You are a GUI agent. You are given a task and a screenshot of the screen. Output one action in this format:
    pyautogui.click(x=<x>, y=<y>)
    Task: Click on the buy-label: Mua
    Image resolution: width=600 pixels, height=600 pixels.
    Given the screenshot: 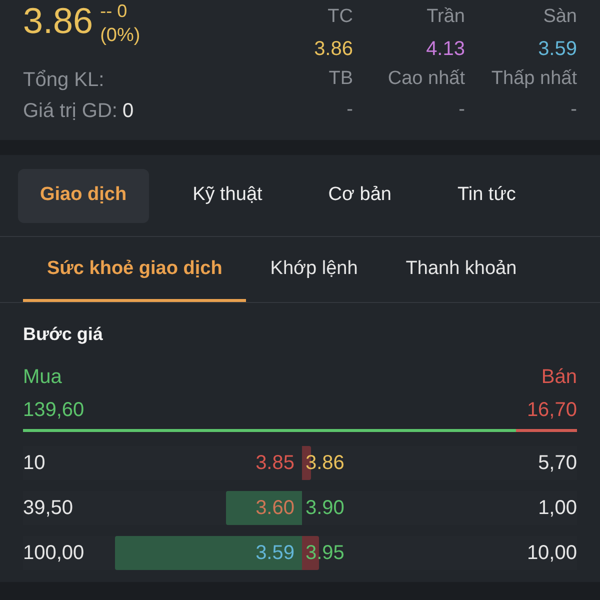 What is the action you would take?
    pyautogui.click(x=42, y=377)
    